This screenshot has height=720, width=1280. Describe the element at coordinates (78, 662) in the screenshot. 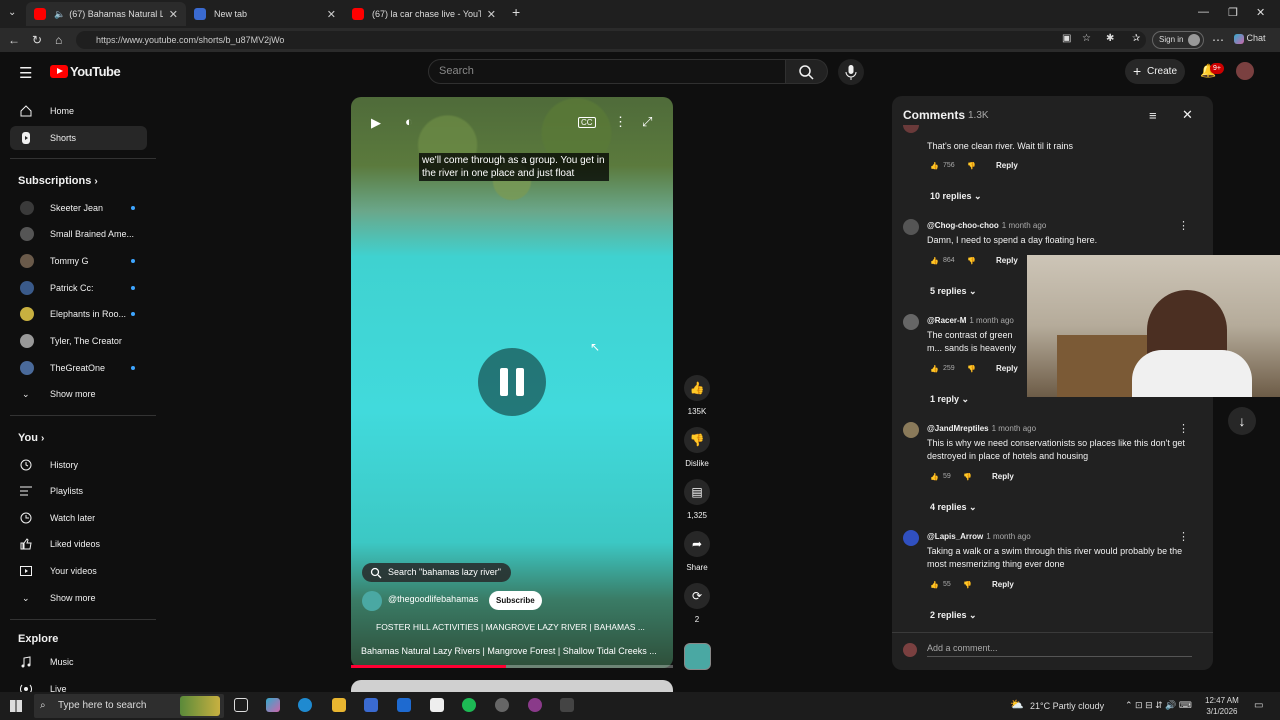

I see `sidebar-item-music: Music` at that location.